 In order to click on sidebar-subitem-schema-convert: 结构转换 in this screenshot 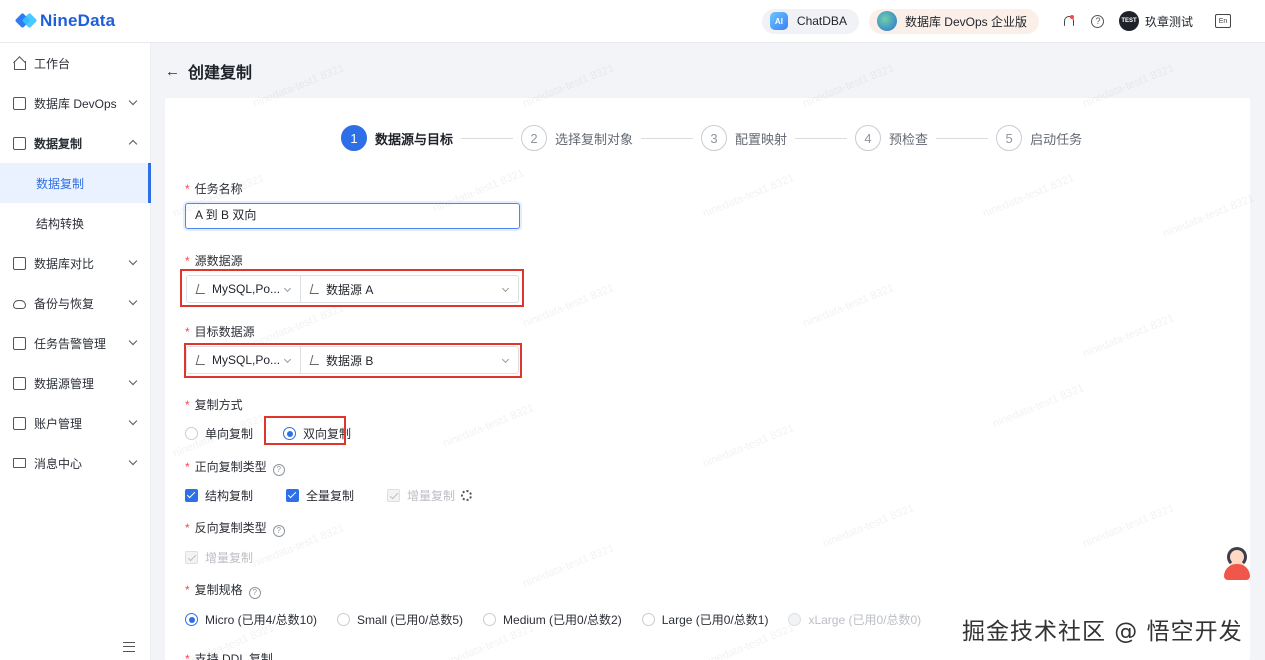, I will do `click(75, 223)`.